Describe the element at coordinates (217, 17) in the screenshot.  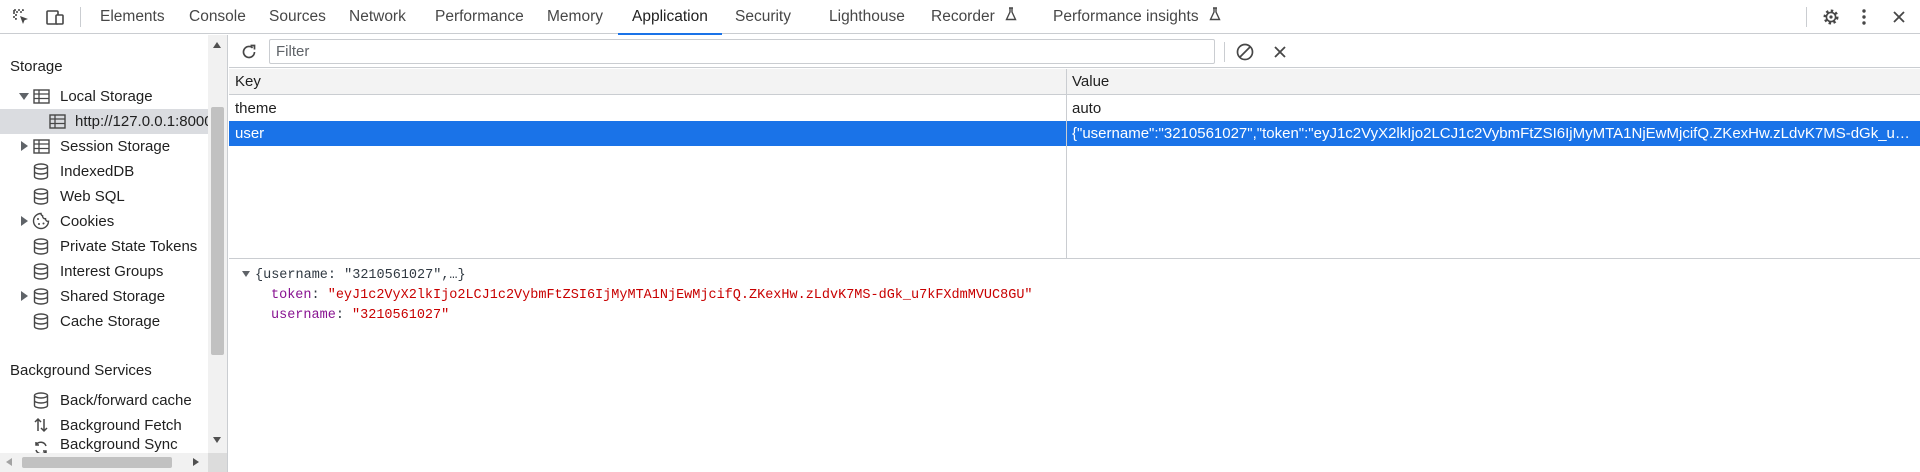
I see `tab-console: Console` at that location.